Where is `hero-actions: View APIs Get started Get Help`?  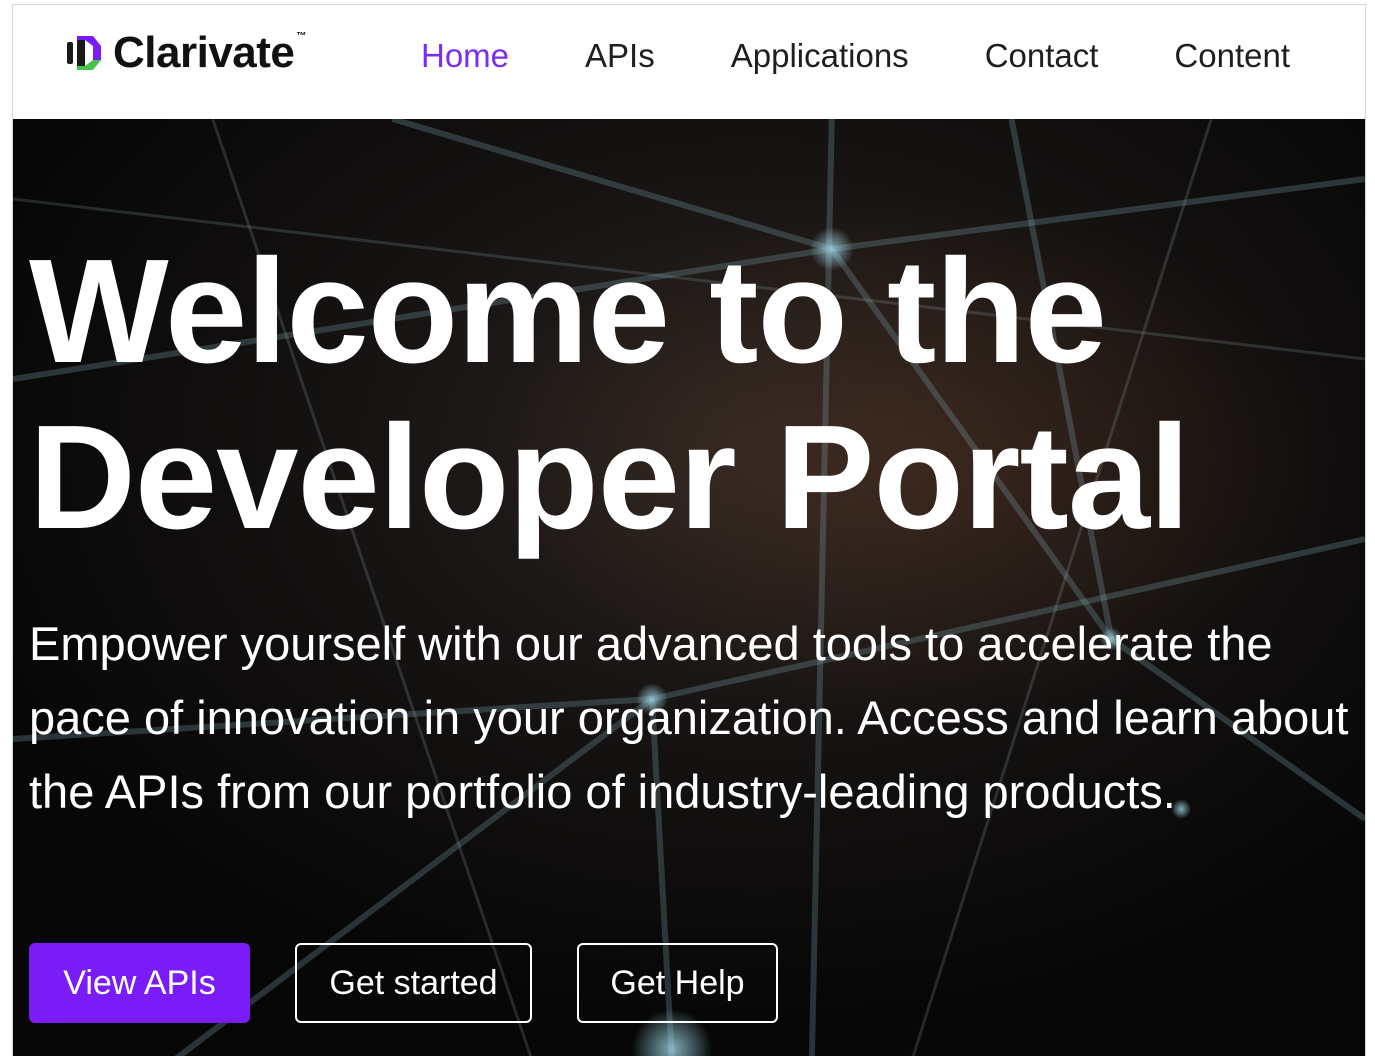
hero-actions: View APIs Get started Get Help is located at coordinates (403, 983).